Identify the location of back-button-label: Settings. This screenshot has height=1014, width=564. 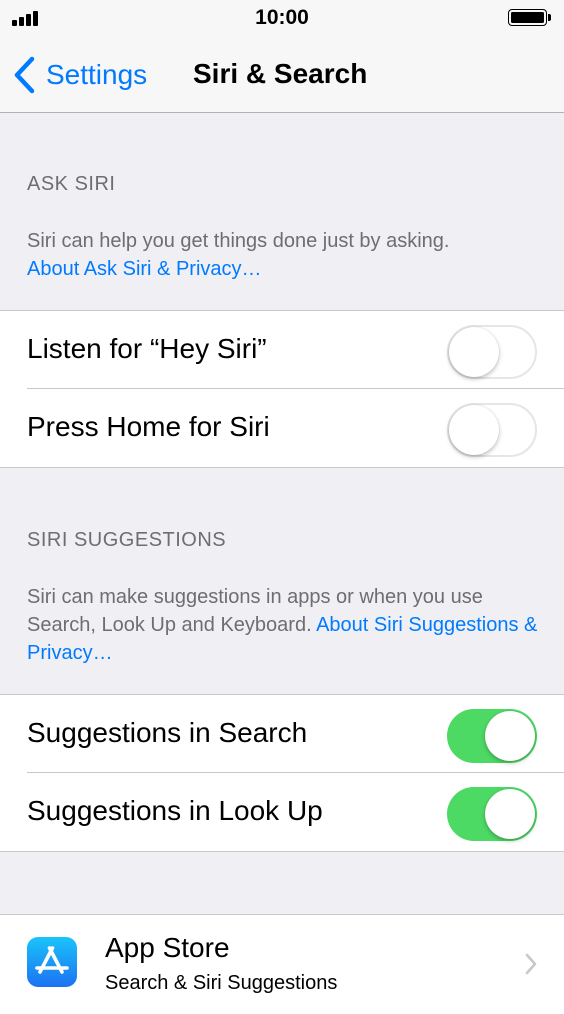
(97, 74).